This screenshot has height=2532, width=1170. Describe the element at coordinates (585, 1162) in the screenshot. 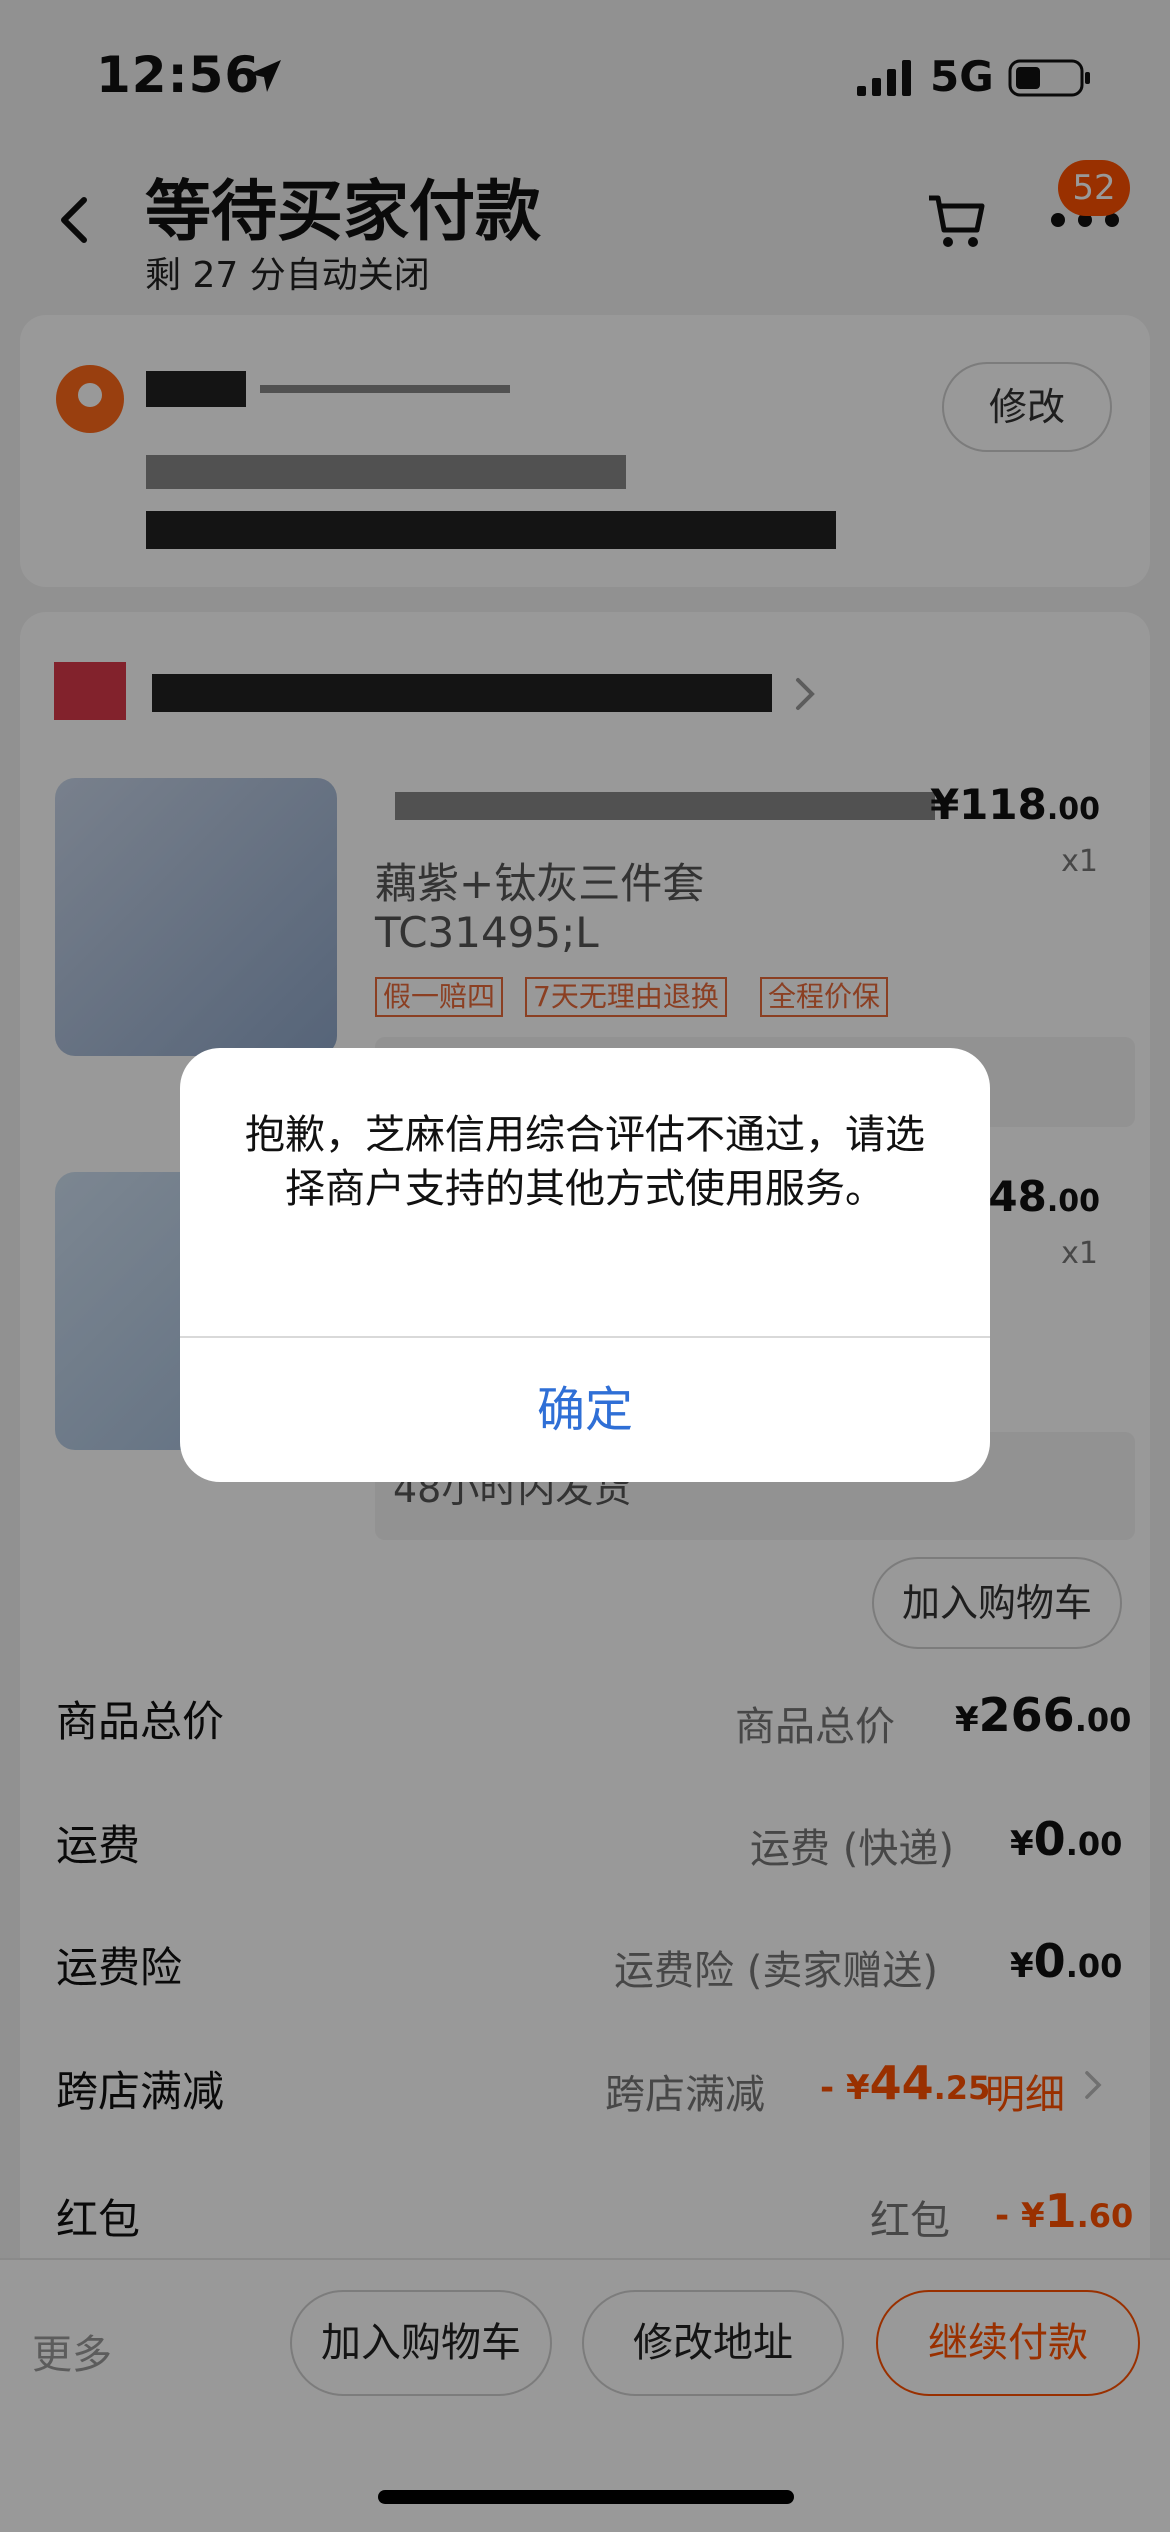

I see `alert-message: 抱歉，芝麻信用综合评估不通过，请选择商户支持的其他方式使用服务。` at that location.